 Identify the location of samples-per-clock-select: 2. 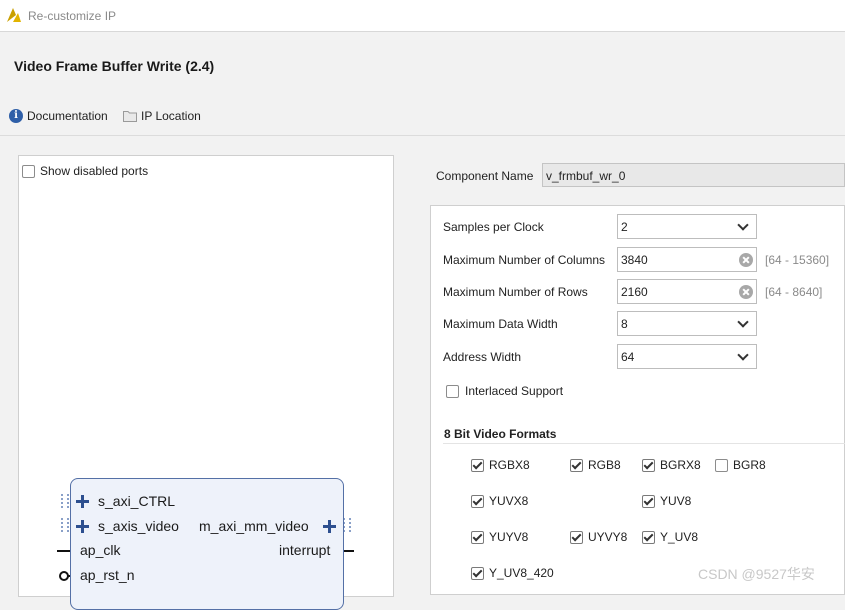
(687, 226).